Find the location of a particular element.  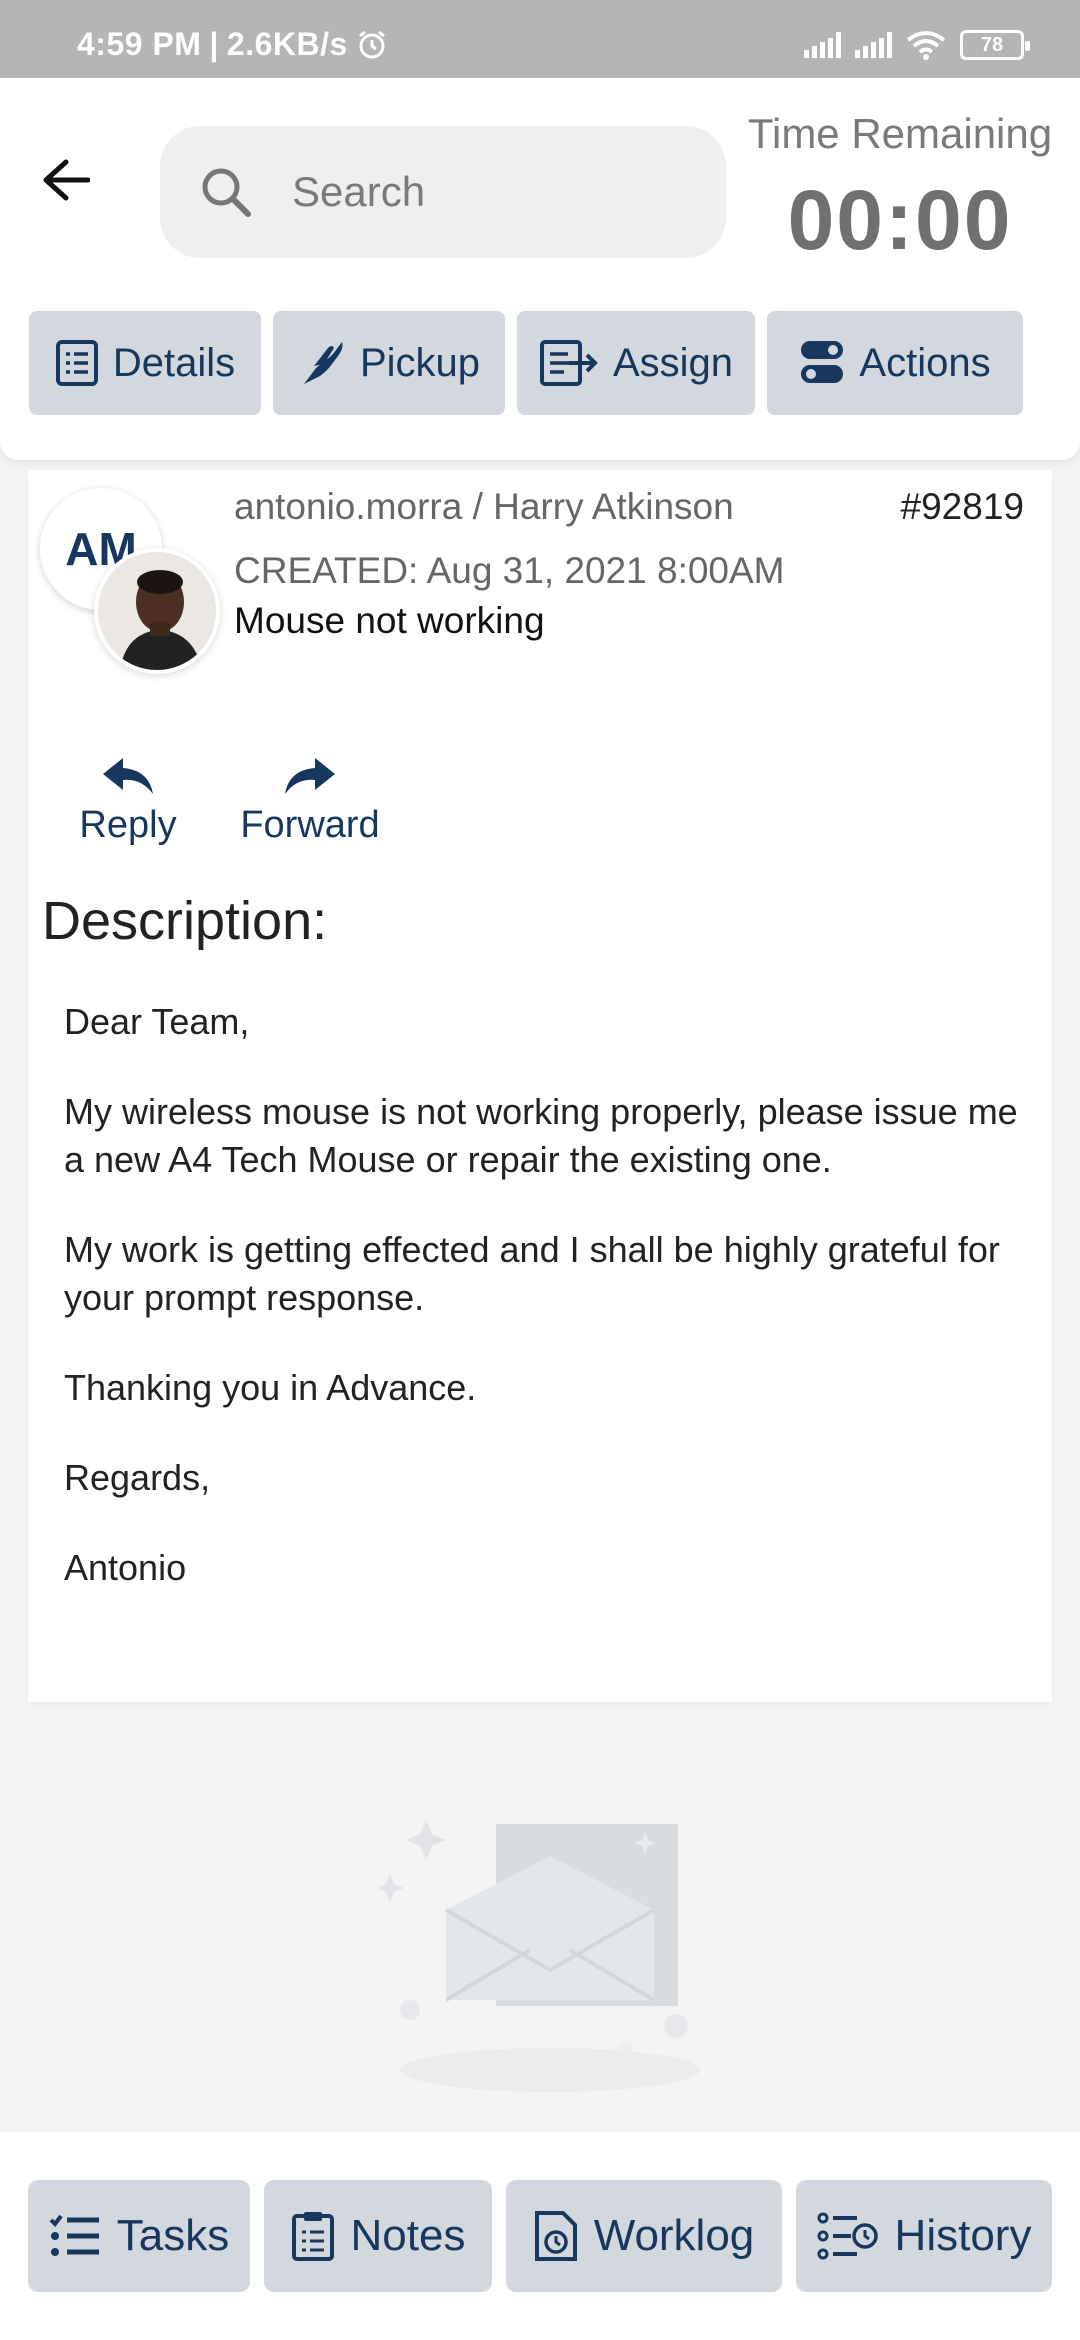

worklog-button: Worklog is located at coordinates (644, 2236).